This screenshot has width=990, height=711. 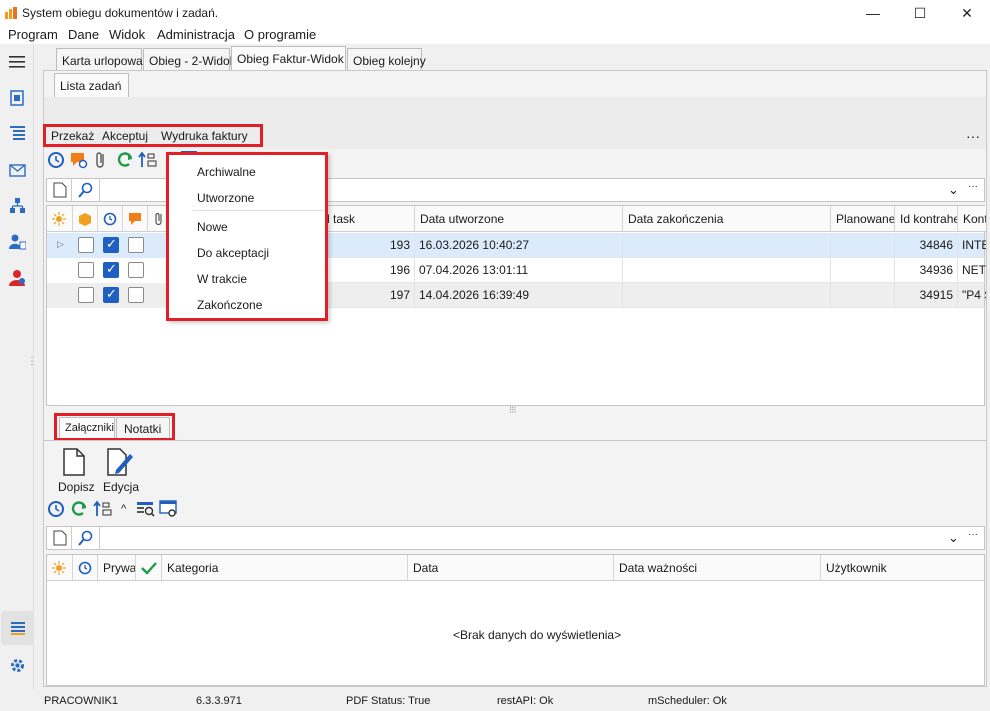 I want to click on cell-contractor-id: 34846, so click(x=926, y=245).